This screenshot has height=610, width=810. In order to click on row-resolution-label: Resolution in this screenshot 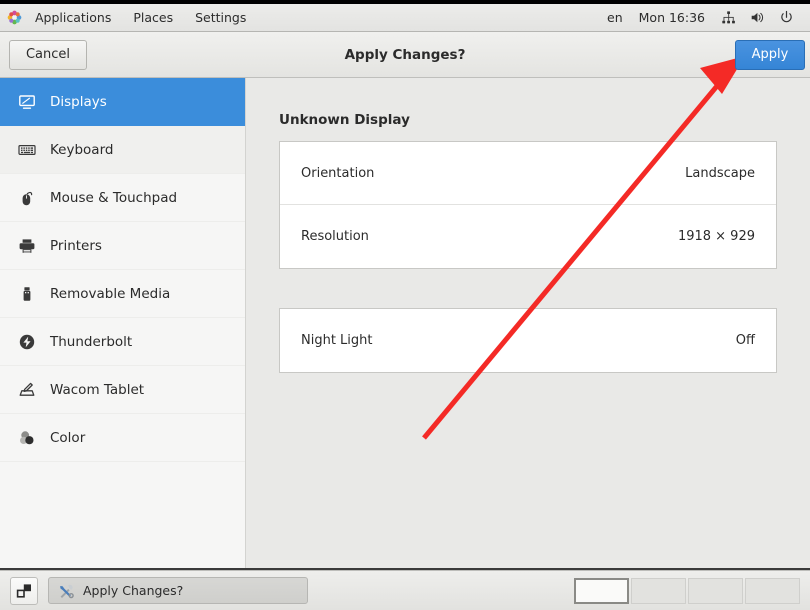, I will do `click(335, 236)`.